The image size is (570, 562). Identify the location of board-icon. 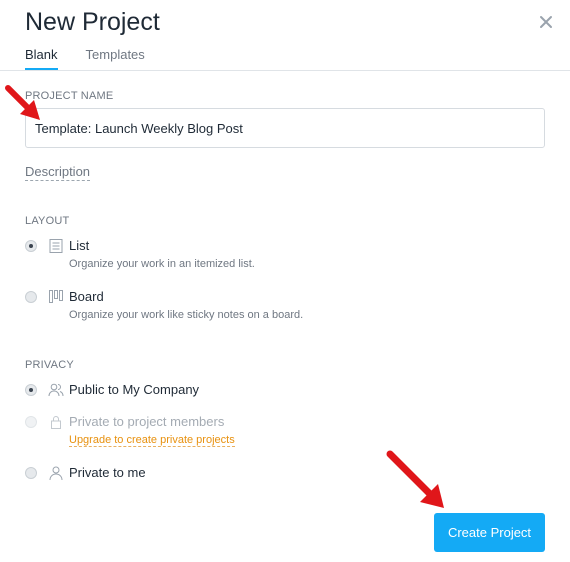
(56, 297).